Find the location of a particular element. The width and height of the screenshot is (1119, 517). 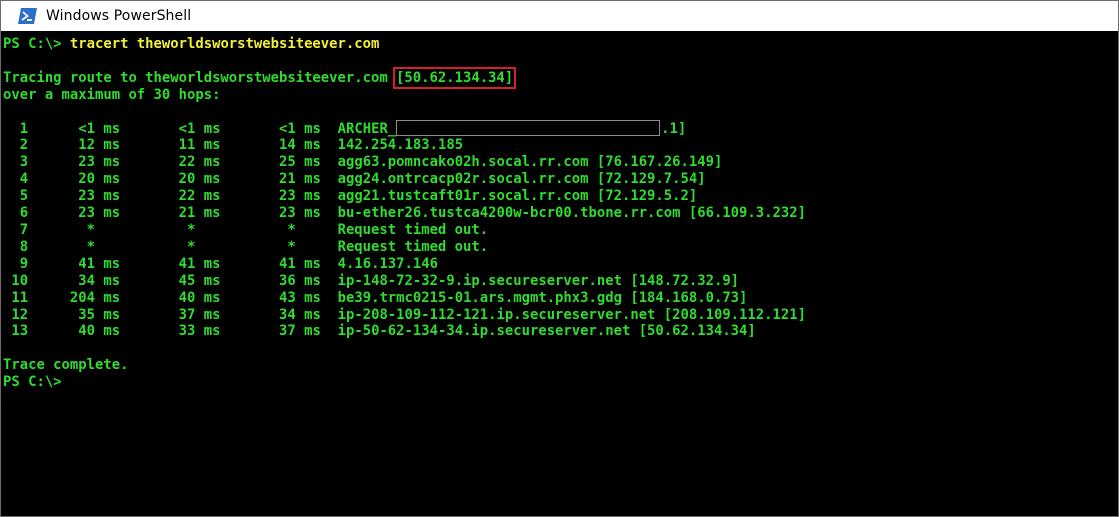

hop-number: 11 is located at coordinates (16, 297).